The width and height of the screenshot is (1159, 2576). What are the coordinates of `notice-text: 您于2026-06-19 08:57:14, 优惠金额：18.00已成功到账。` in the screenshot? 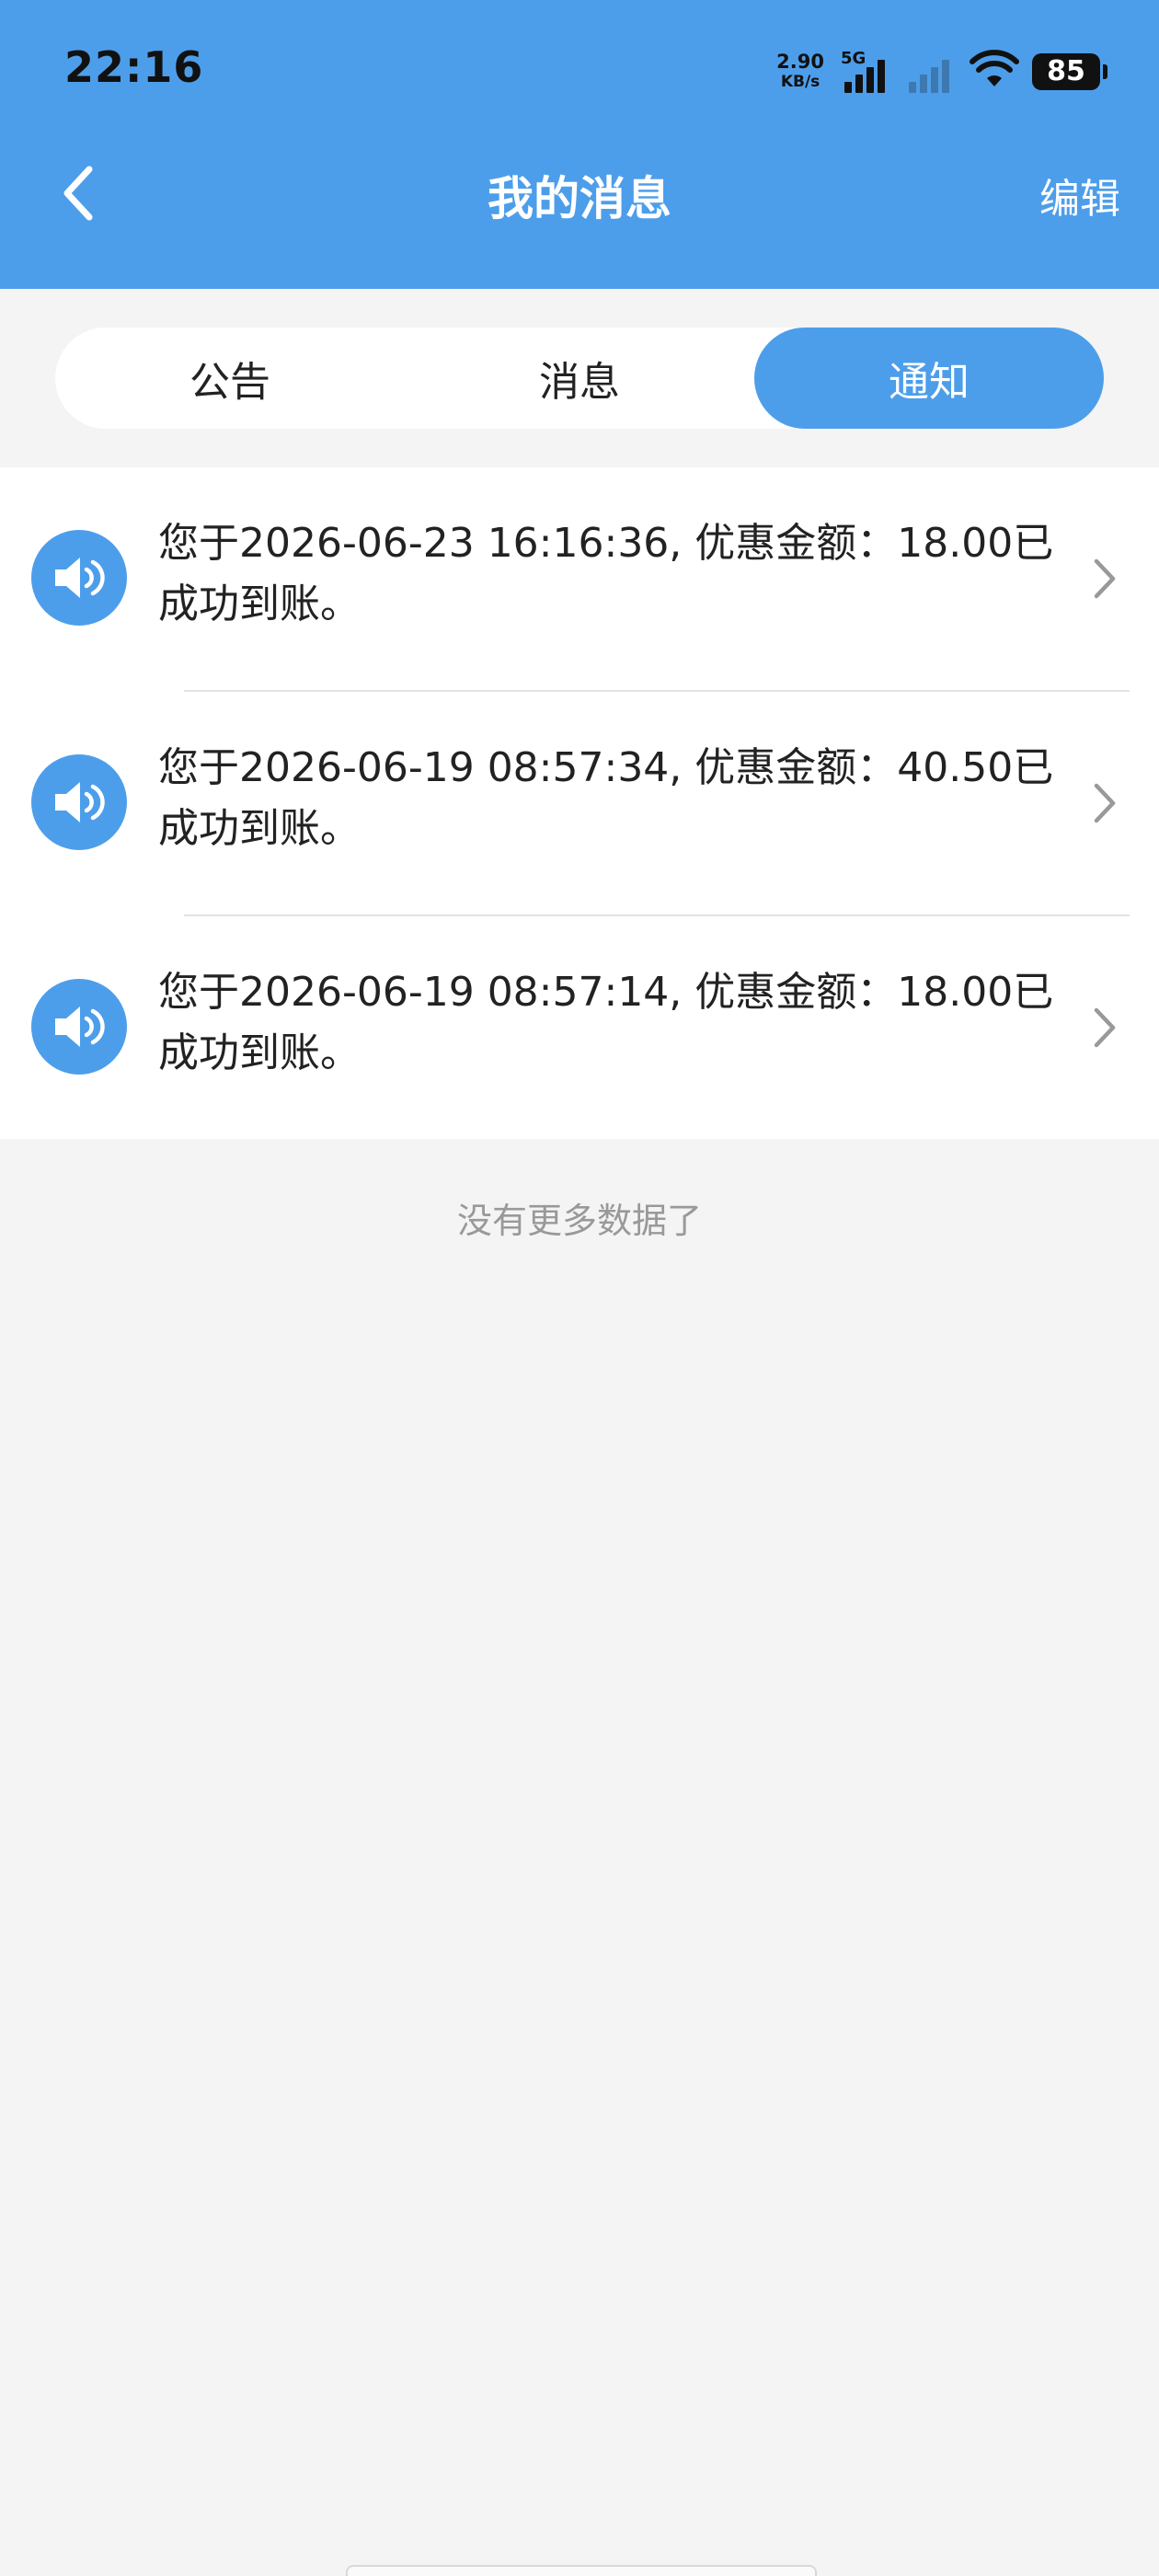 It's located at (606, 1022).